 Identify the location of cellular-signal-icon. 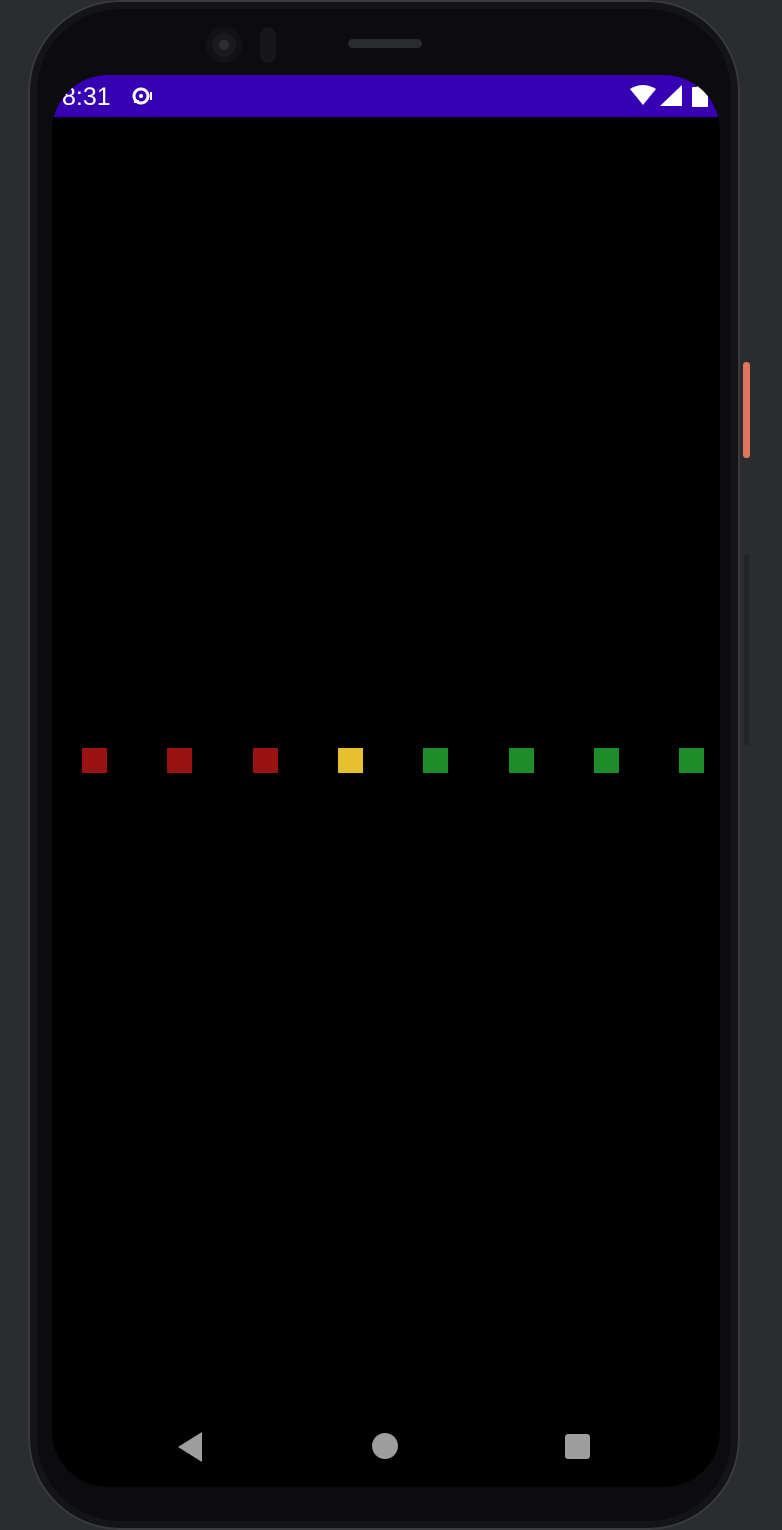
(671, 95).